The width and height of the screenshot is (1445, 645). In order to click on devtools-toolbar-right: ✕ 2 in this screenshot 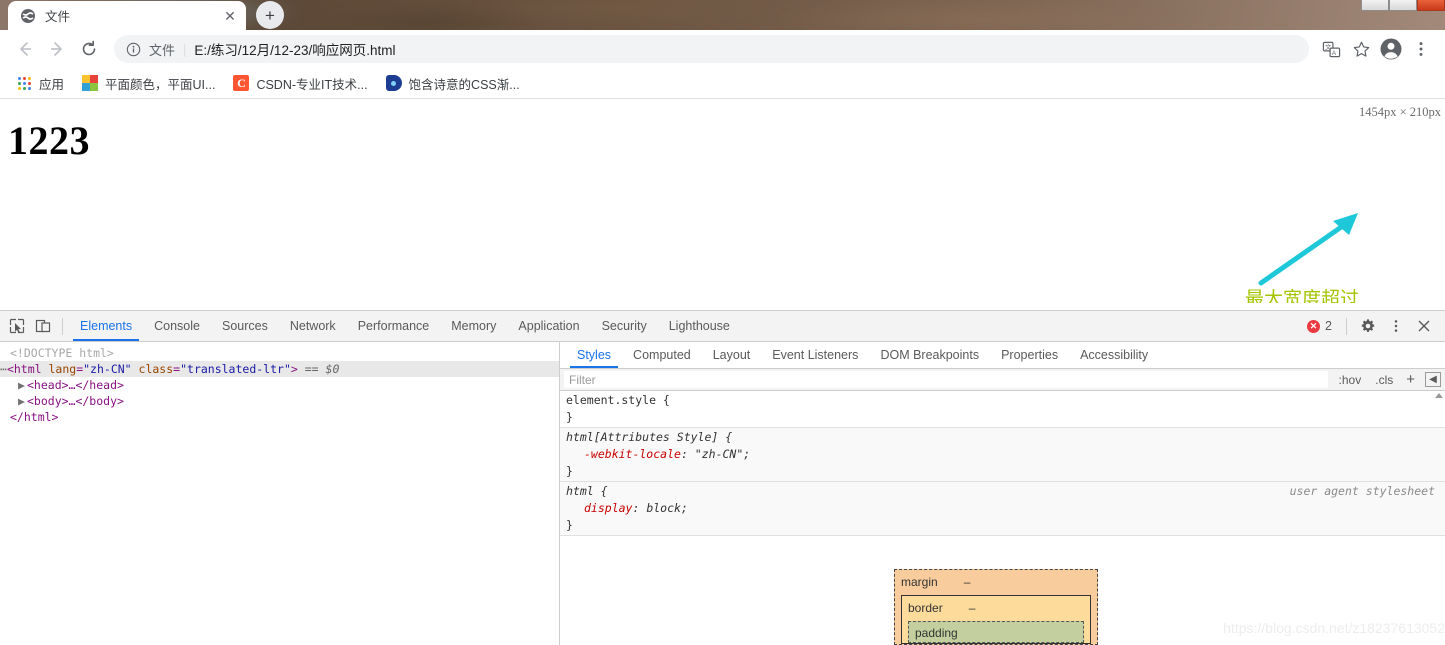, I will do `click(1376, 326)`.